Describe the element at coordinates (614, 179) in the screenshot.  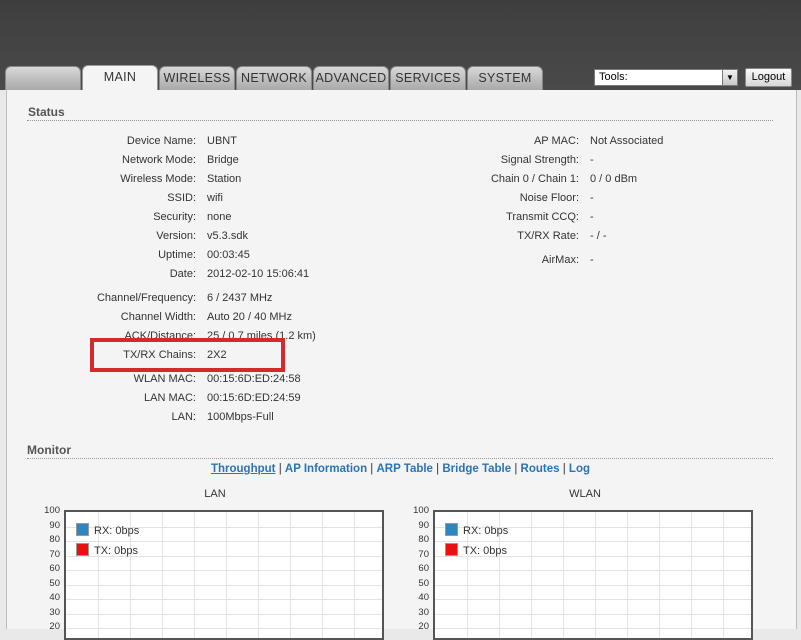
I see `status-value: 0 / 0 dBm` at that location.